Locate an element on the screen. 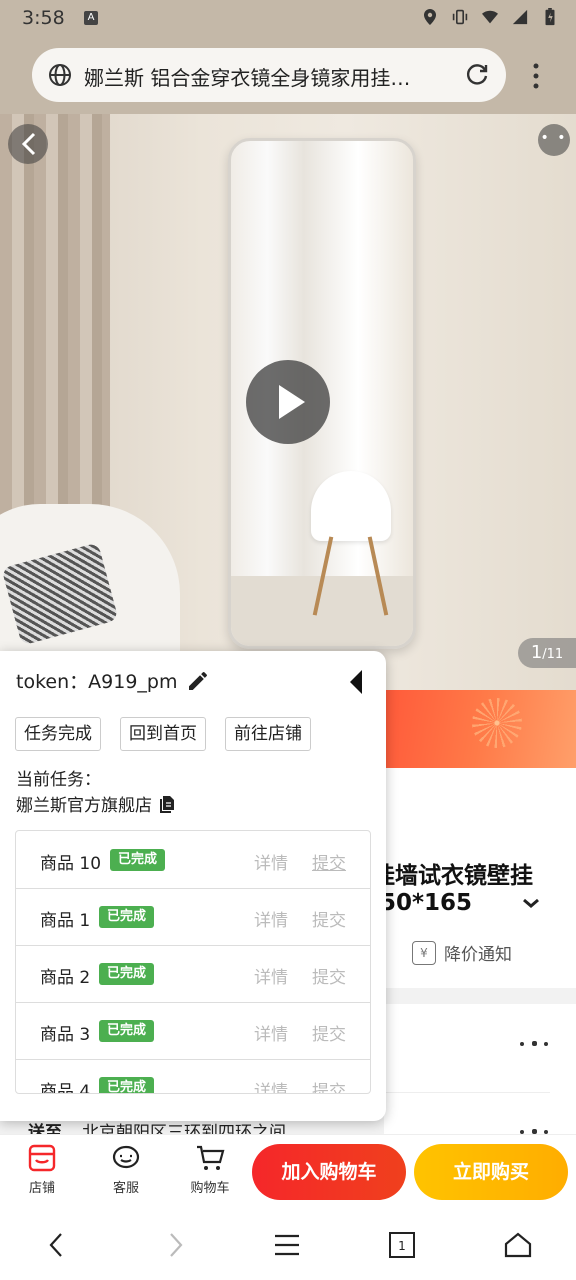 The width and height of the screenshot is (576, 1280). task-row: 商品 10 已完成 详情 提交 is located at coordinates (193, 860).